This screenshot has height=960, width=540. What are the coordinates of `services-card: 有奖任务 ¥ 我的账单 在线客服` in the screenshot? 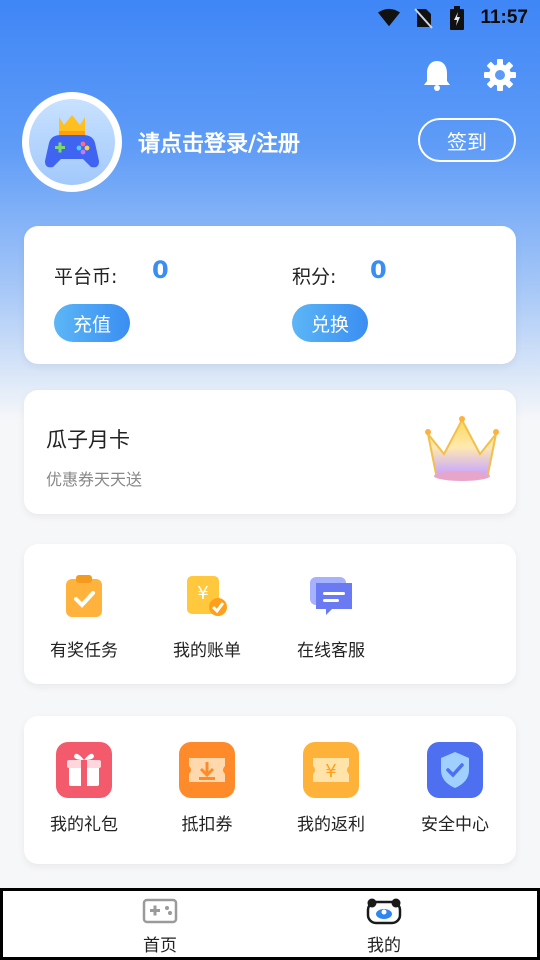 It's located at (270, 614).